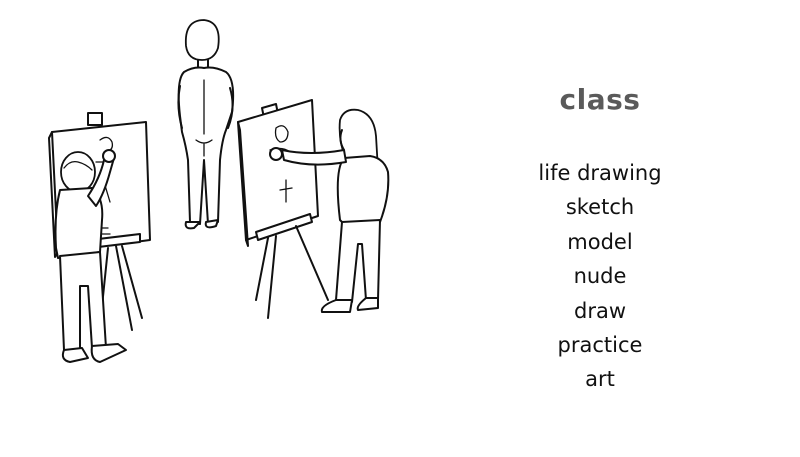 This screenshot has width=800, height=457. Describe the element at coordinates (599, 310) in the screenshot. I see `list-item: draw` at that location.